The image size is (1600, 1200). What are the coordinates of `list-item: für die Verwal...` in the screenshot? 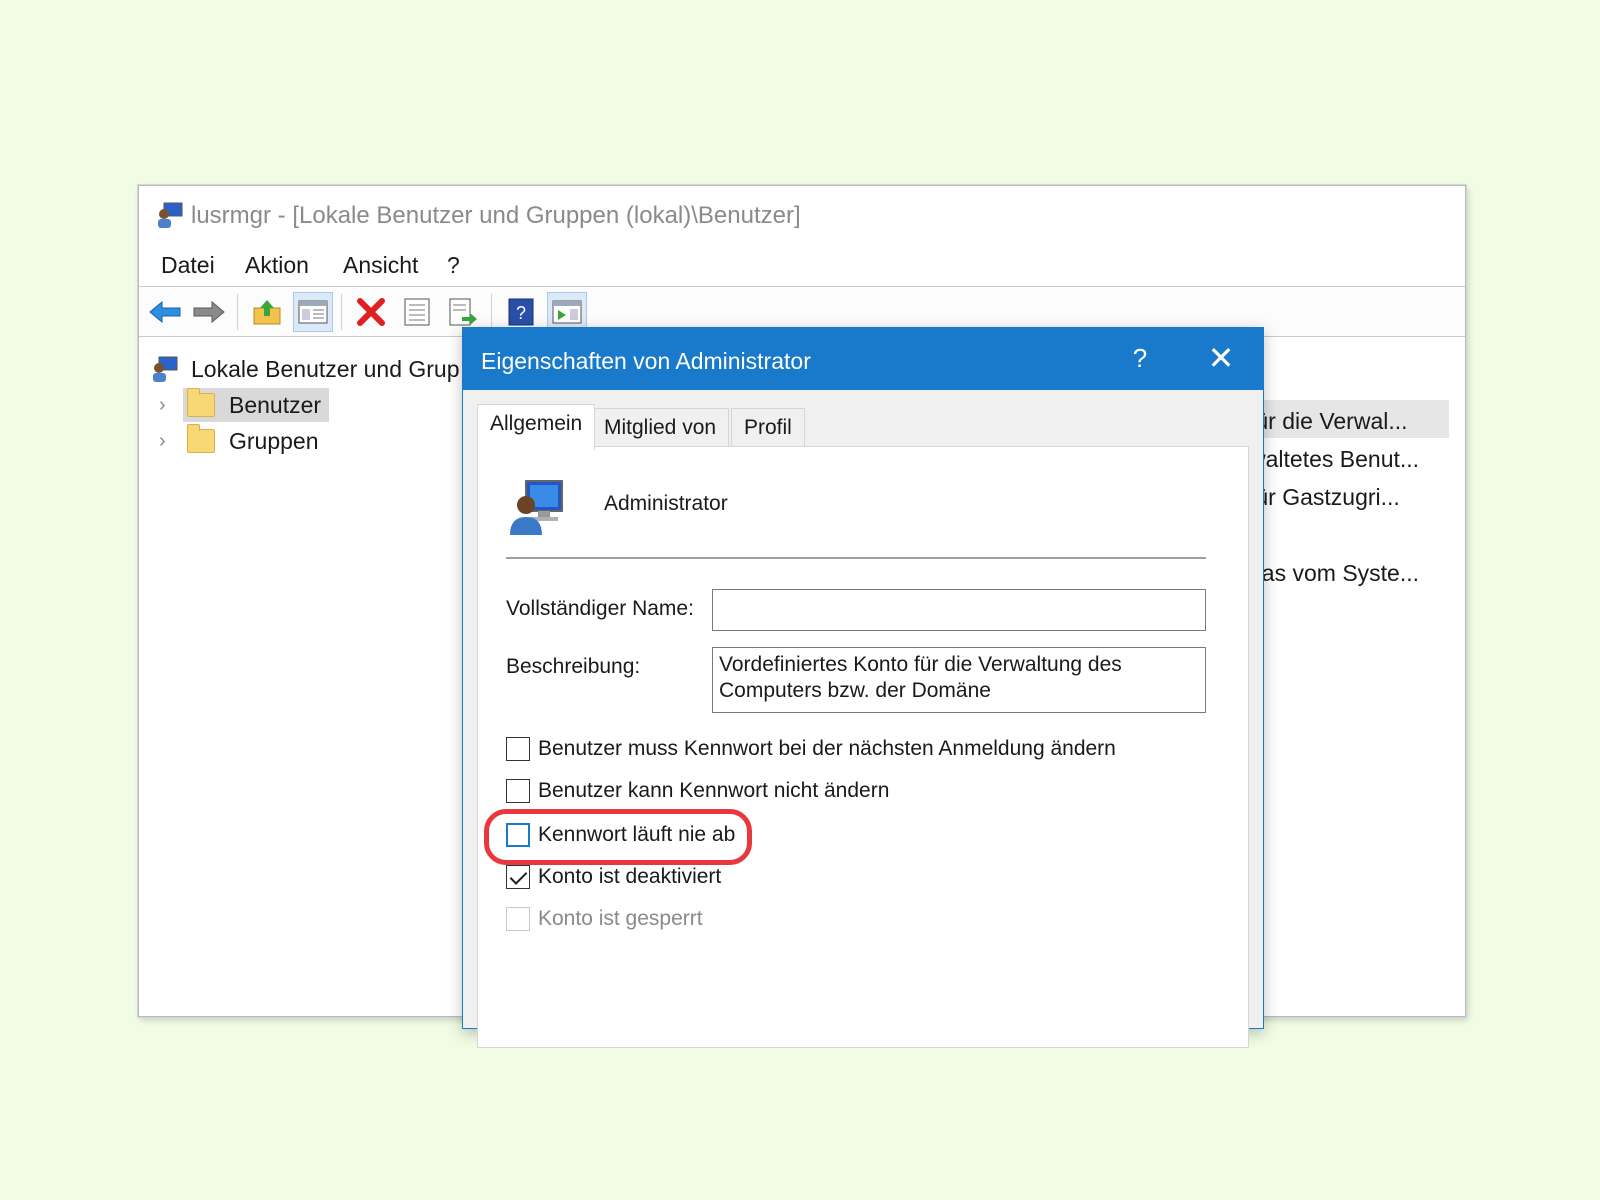 It's located at (1328, 421).